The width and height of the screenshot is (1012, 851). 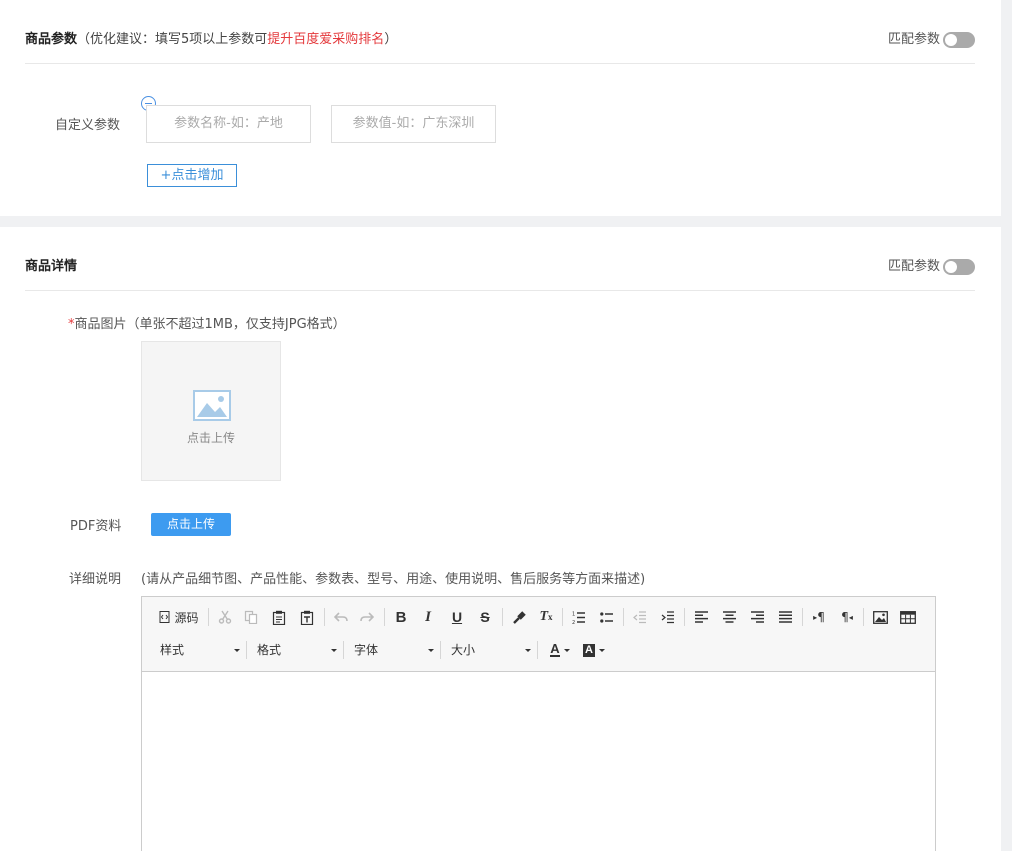 I want to click on detail-match-toggle-group: 匹配参数, so click(x=931, y=267).